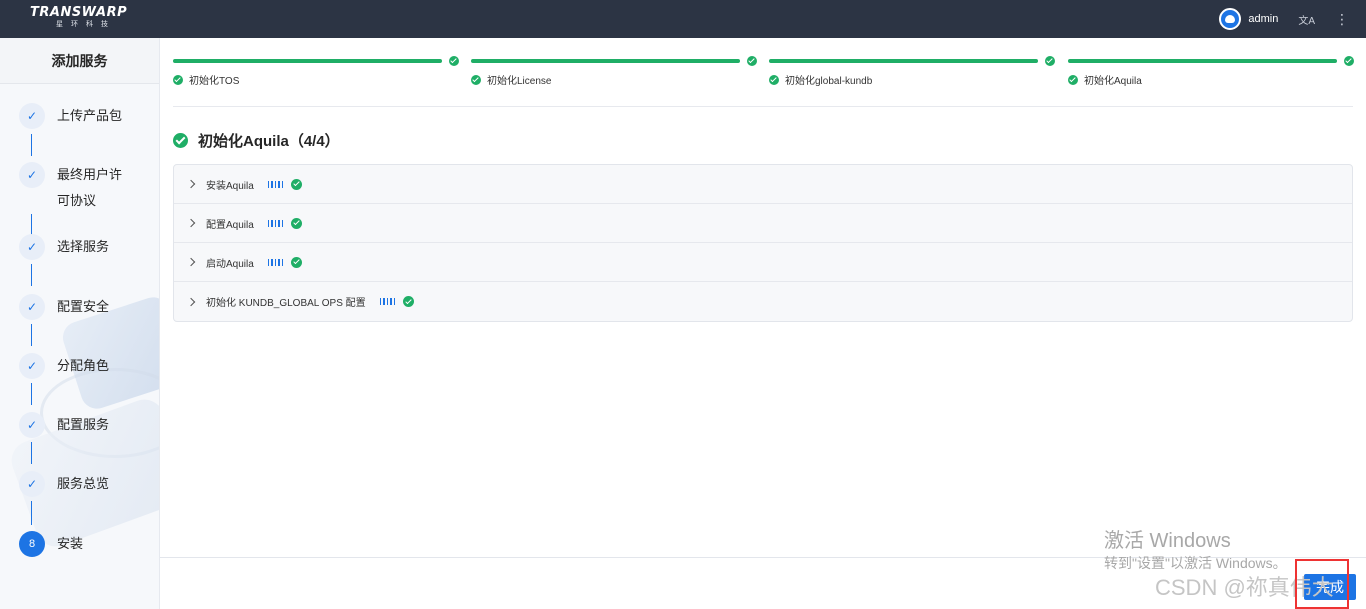 This screenshot has width=1366, height=609. What do you see at coordinates (763, 106) in the screenshot?
I see `divider` at bounding box center [763, 106].